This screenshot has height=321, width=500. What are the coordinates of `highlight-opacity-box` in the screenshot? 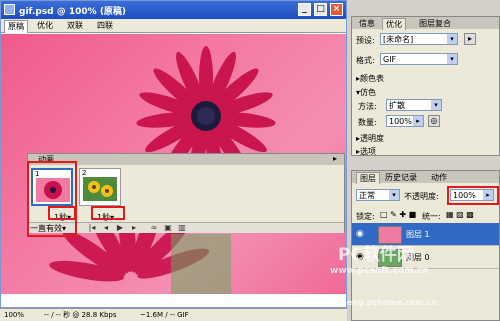 It's located at (473, 195).